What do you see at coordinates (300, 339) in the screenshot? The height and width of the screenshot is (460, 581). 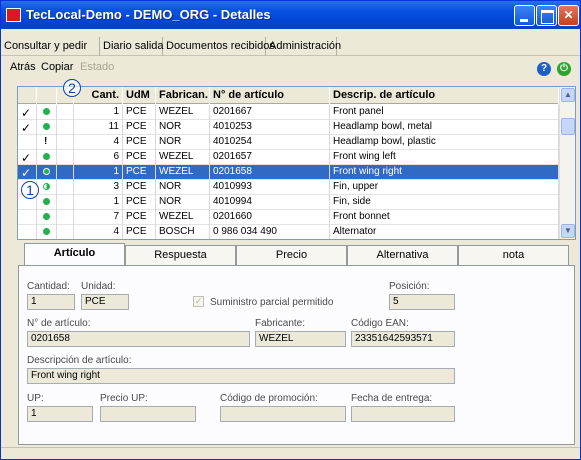 I see `maker-field: WEZEL` at bounding box center [300, 339].